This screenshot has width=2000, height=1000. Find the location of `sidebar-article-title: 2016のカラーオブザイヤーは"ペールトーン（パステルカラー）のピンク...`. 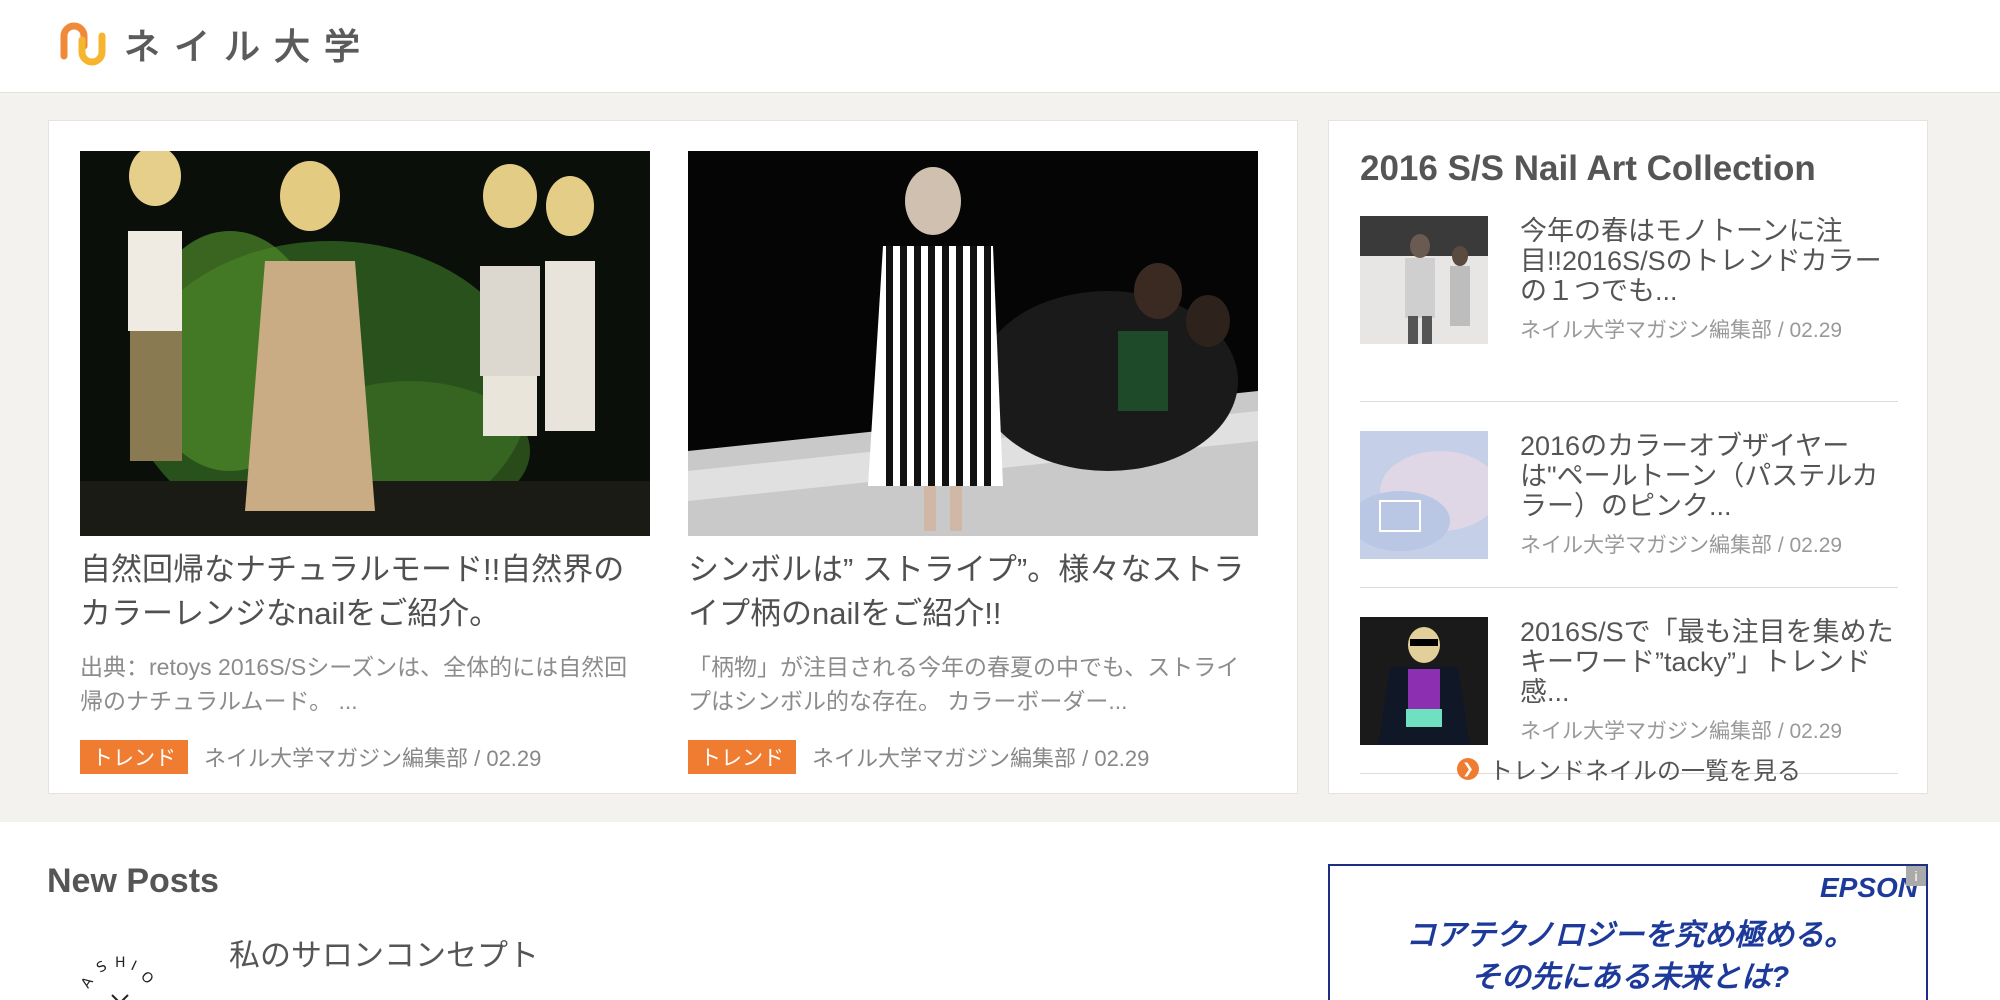

sidebar-article-title: 2016のカラーオブザイヤーは"ペールトーン（パステルカラー）のピンク... is located at coordinates (1709, 478).